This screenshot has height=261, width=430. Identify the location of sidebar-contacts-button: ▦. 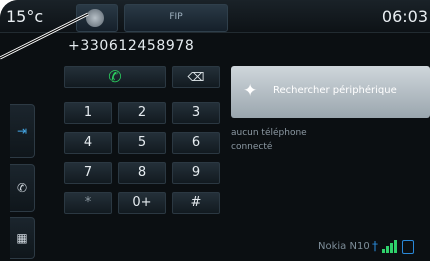
(22, 238).